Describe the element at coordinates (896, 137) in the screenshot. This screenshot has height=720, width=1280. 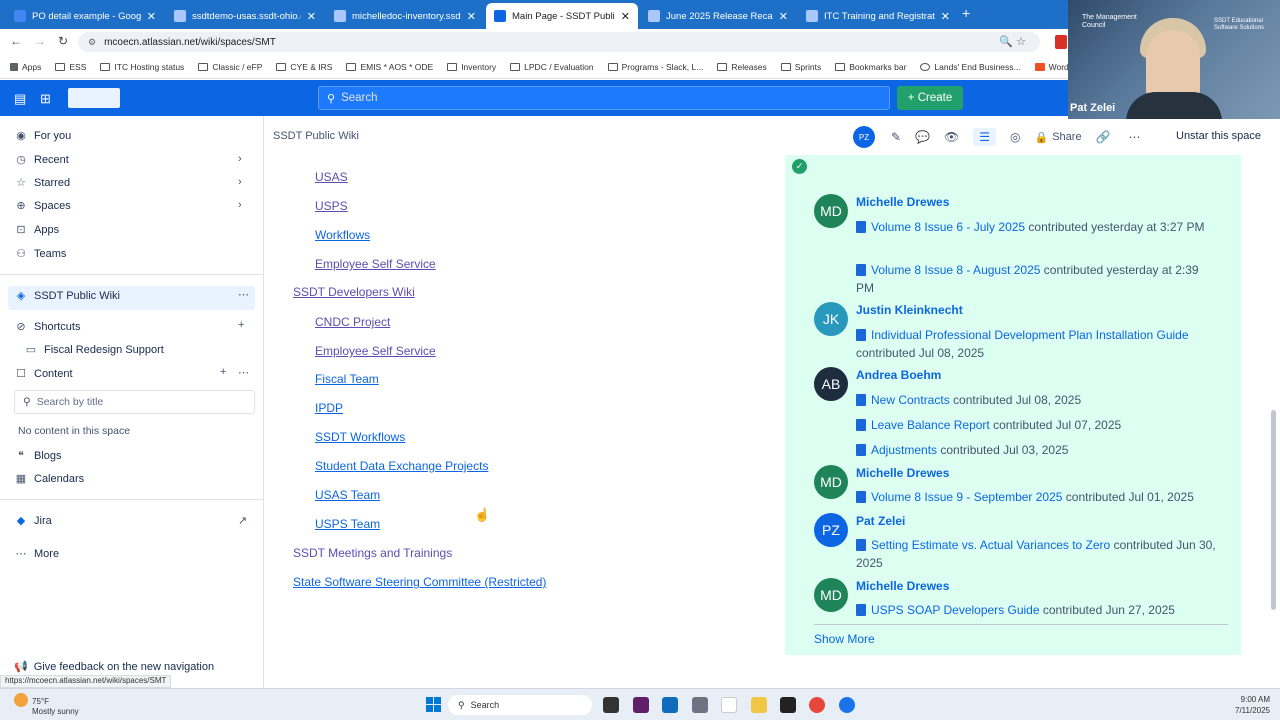
I see `edit-icon: ✎` at that location.